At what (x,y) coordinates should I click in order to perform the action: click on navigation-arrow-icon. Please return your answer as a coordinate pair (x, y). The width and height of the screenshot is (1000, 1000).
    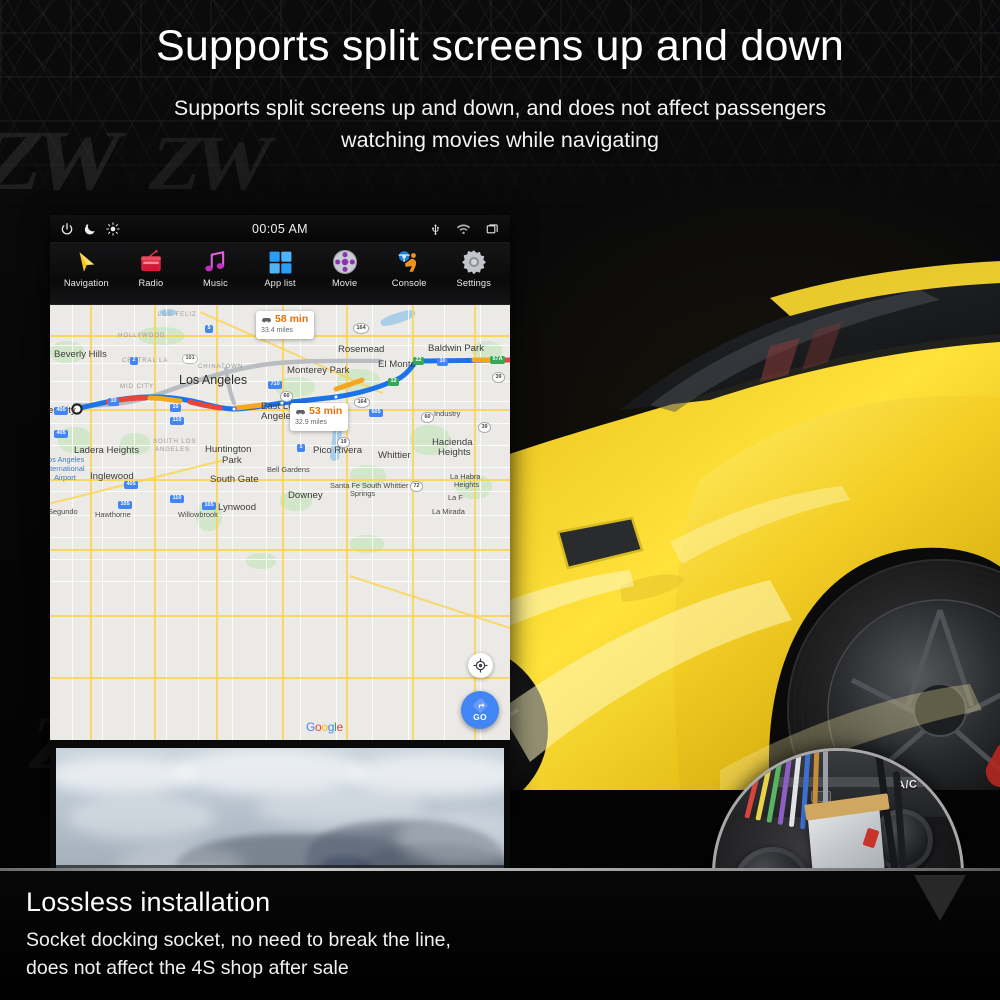
    Looking at the image, I should click on (86, 262).